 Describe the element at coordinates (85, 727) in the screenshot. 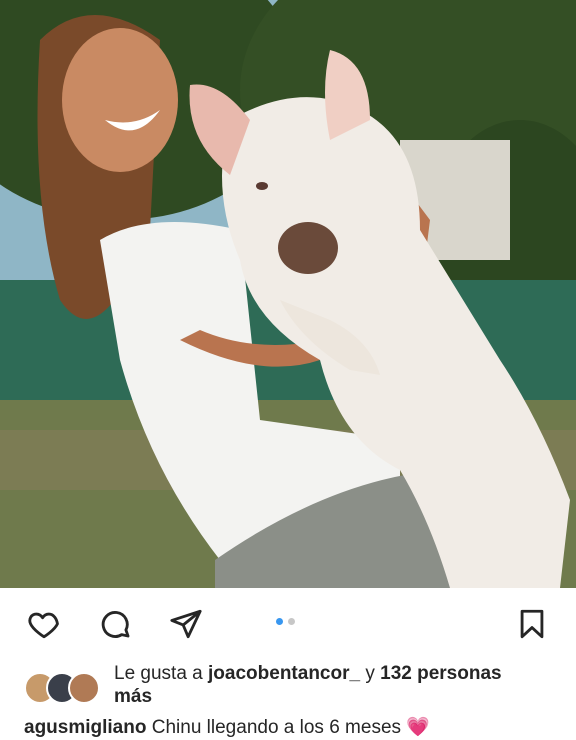

I see `caption-username: agusmigliano` at that location.